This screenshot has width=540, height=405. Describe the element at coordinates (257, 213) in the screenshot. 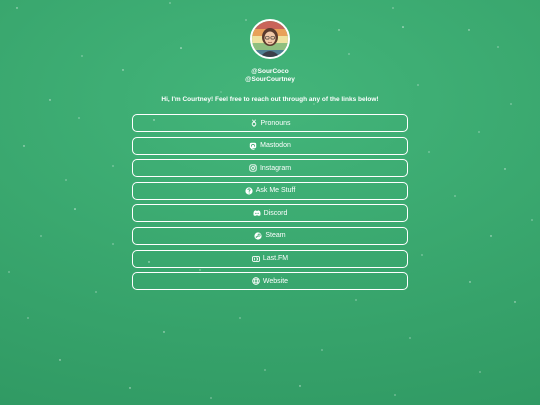

I see `discord-icon` at that location.